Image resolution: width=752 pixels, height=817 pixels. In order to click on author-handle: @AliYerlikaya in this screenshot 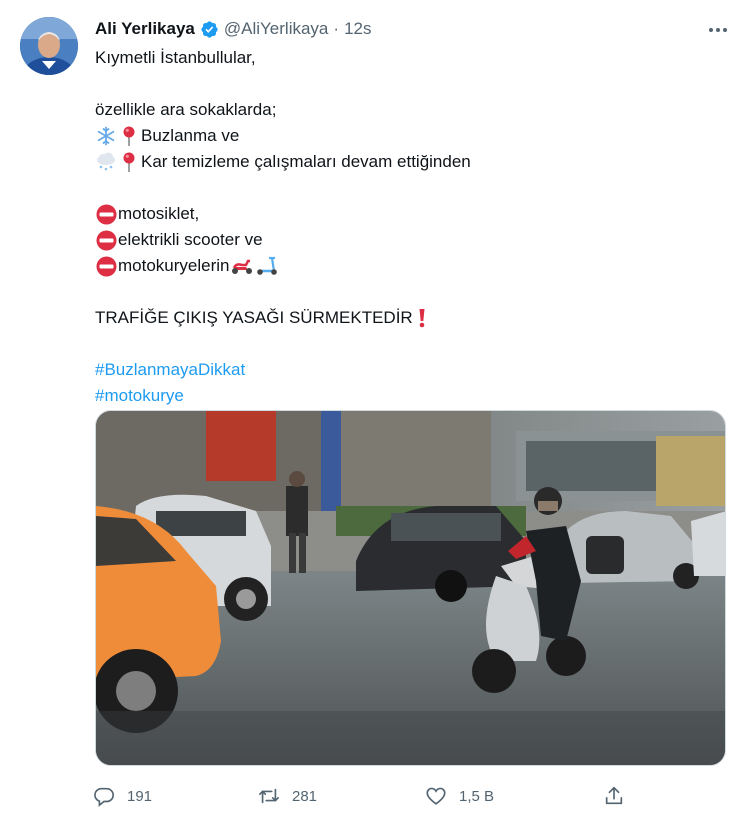, I will do `click(276, 29)`.